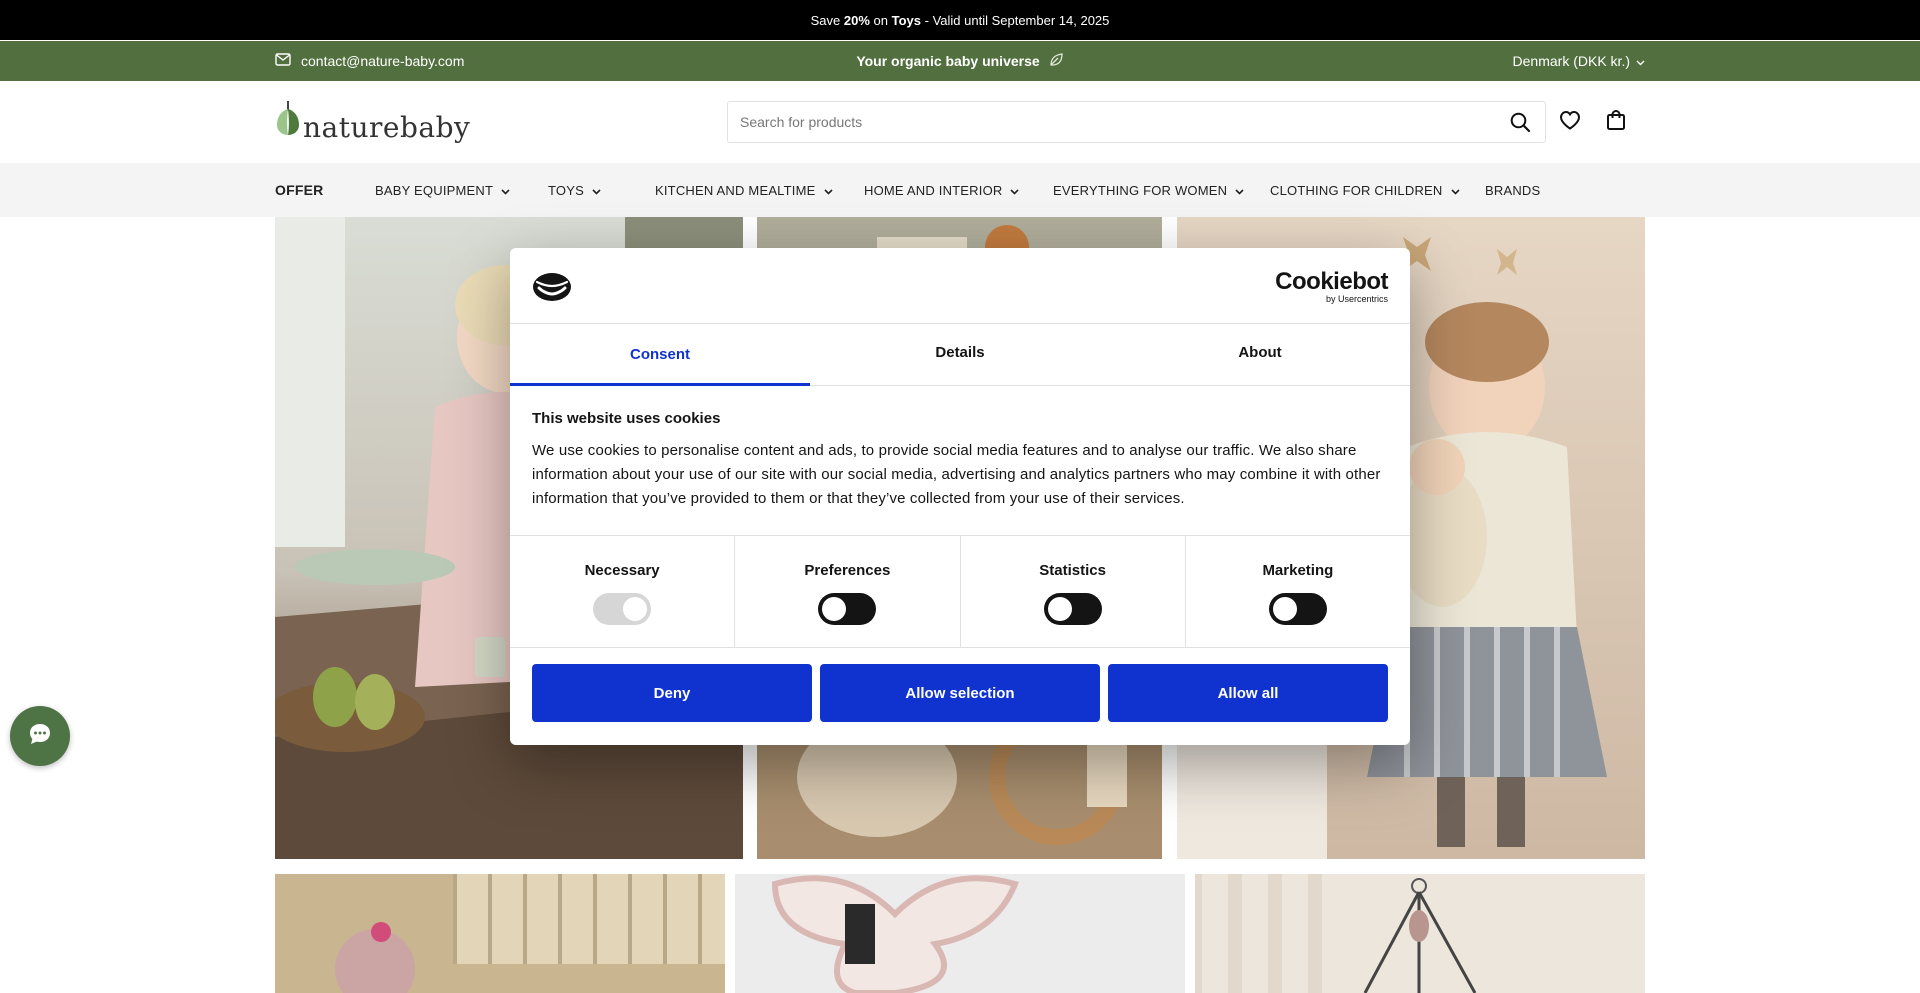 This screenshot has width=1920, height=993. I want to click on site-header: naturebaby, so click(960, 122).